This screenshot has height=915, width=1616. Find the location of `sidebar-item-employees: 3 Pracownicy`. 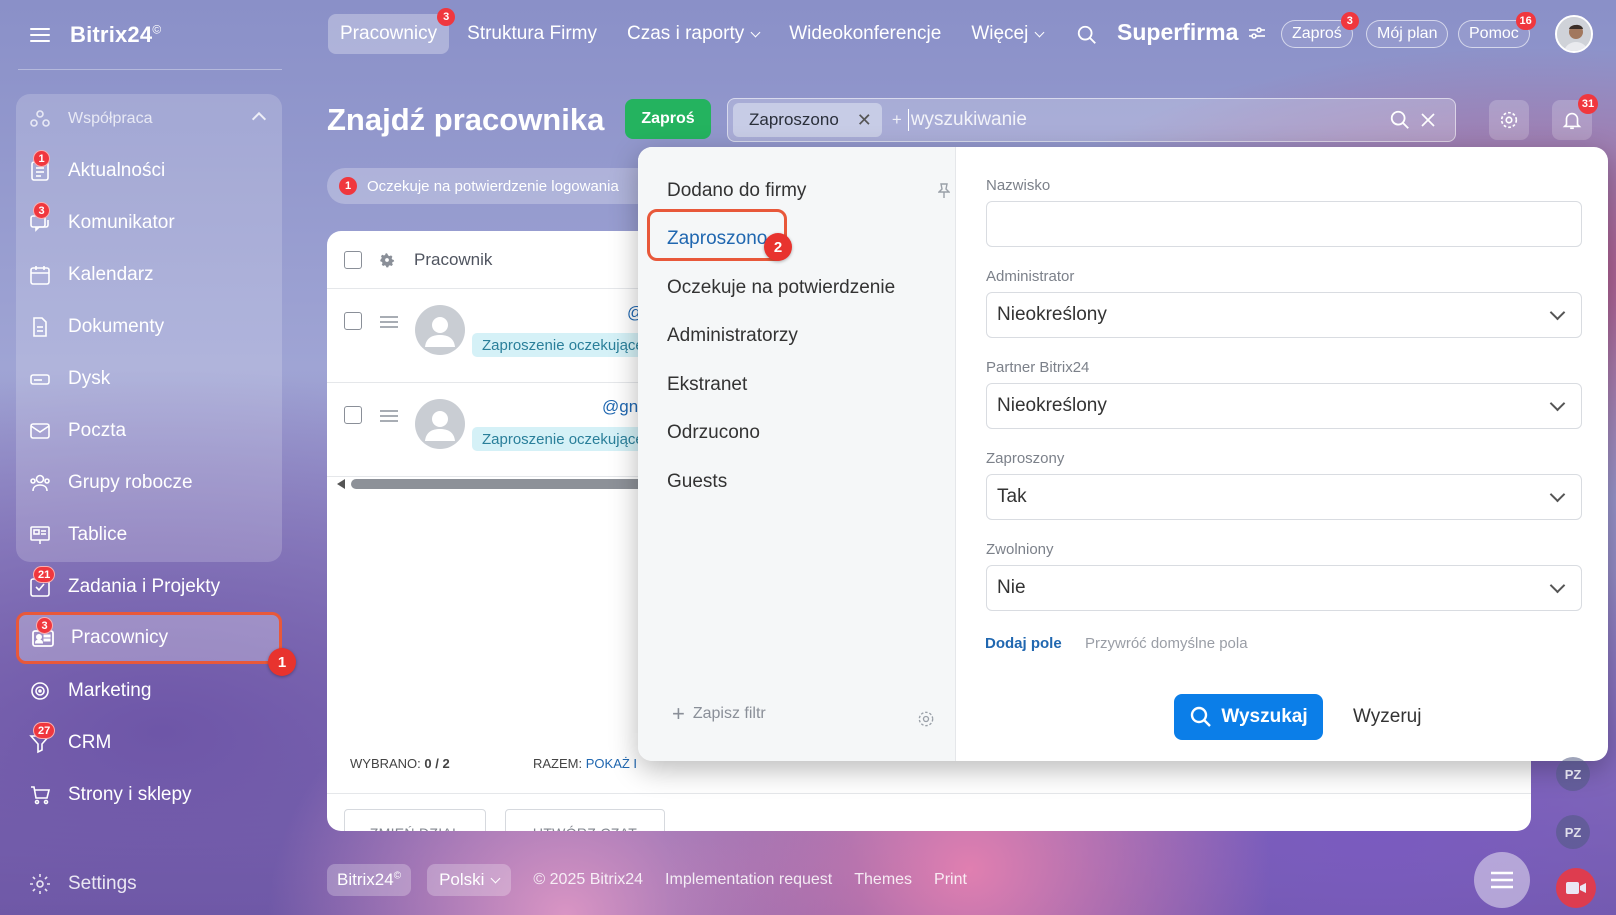

sidebar-item-employees: 3 Pracownicy is located at coordinates (149, 638).